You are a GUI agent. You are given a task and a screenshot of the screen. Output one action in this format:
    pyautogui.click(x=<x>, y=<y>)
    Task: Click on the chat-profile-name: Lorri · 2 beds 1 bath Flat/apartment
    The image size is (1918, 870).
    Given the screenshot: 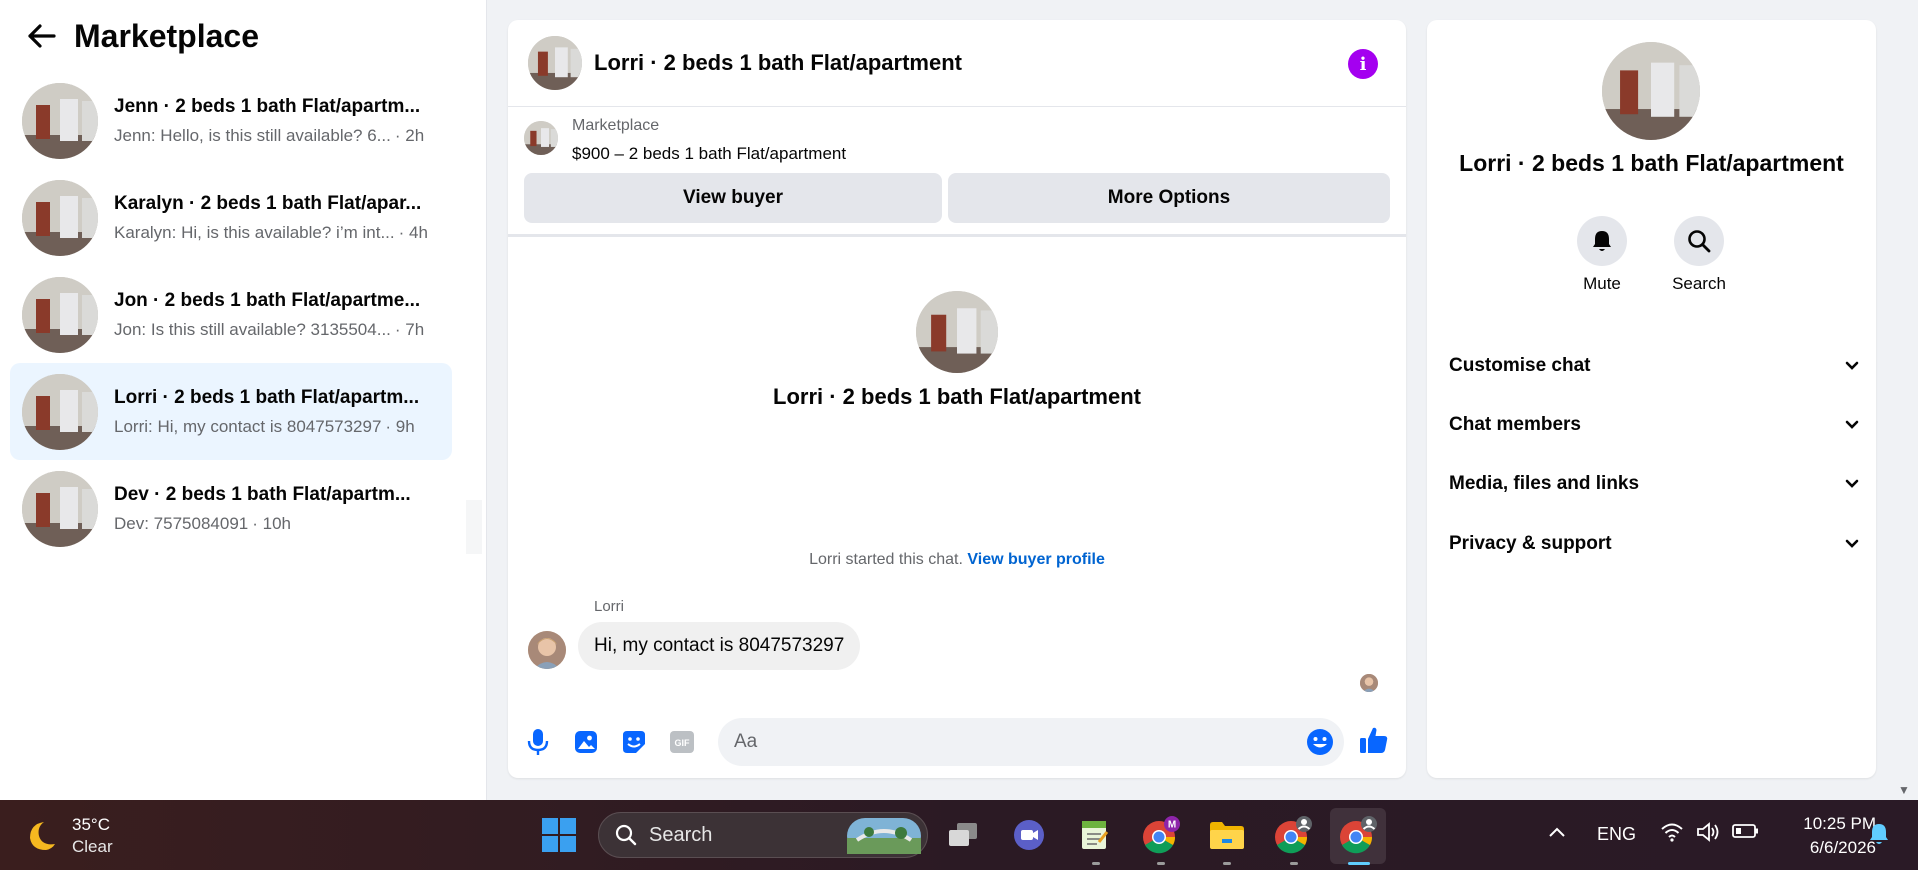 What is the action you would take?
    pyautogui.click(x=957, y=396)
    